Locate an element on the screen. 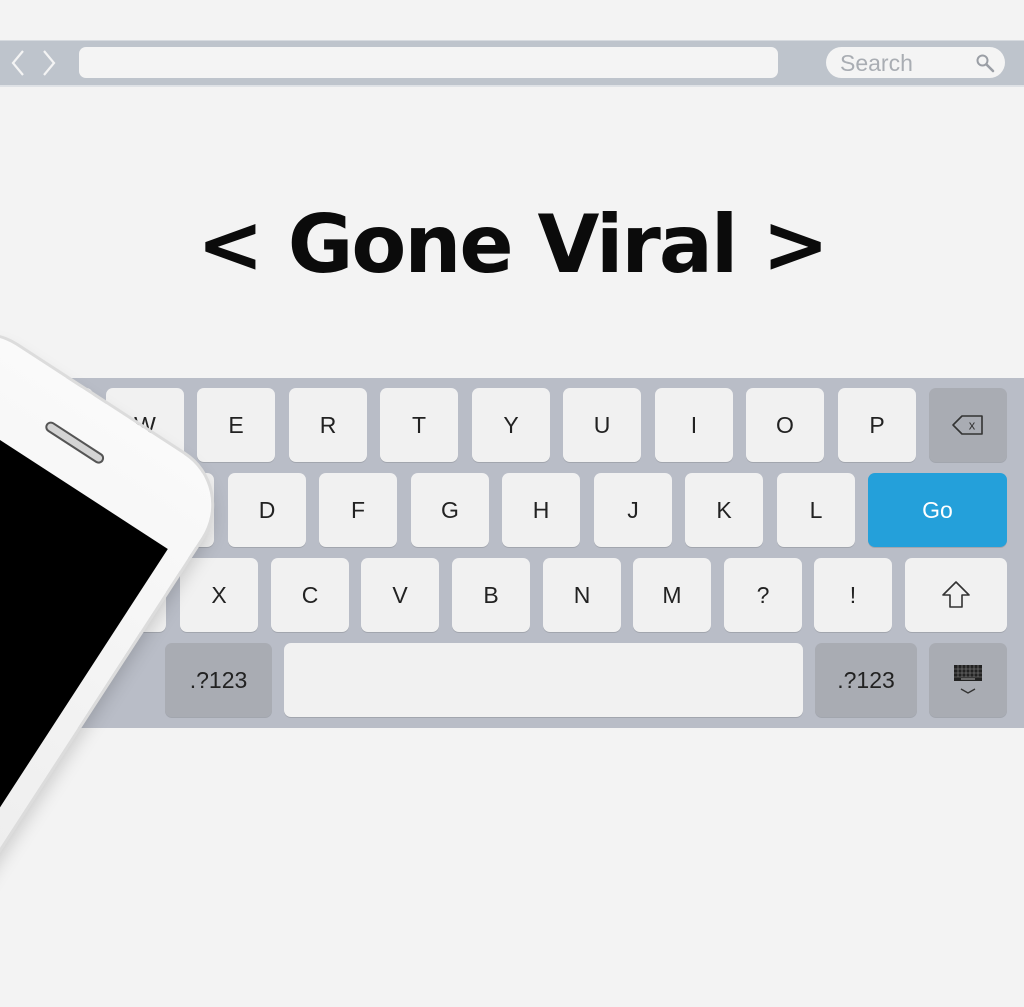 This screenshot has width=1024, height=1007. key-p: P is located at coordinates (877, 425).